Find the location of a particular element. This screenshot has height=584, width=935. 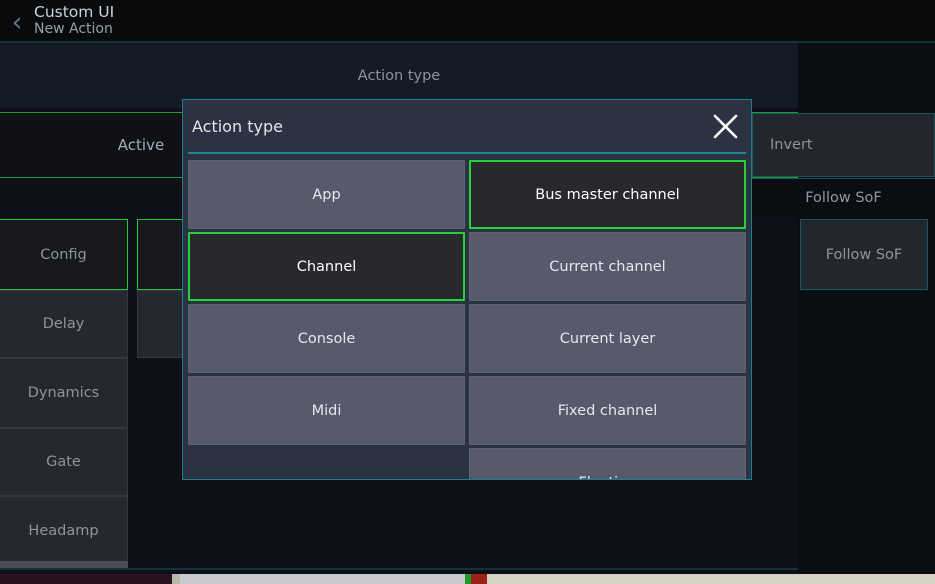

underlying-window-strip is located at coordinates (467, 579).